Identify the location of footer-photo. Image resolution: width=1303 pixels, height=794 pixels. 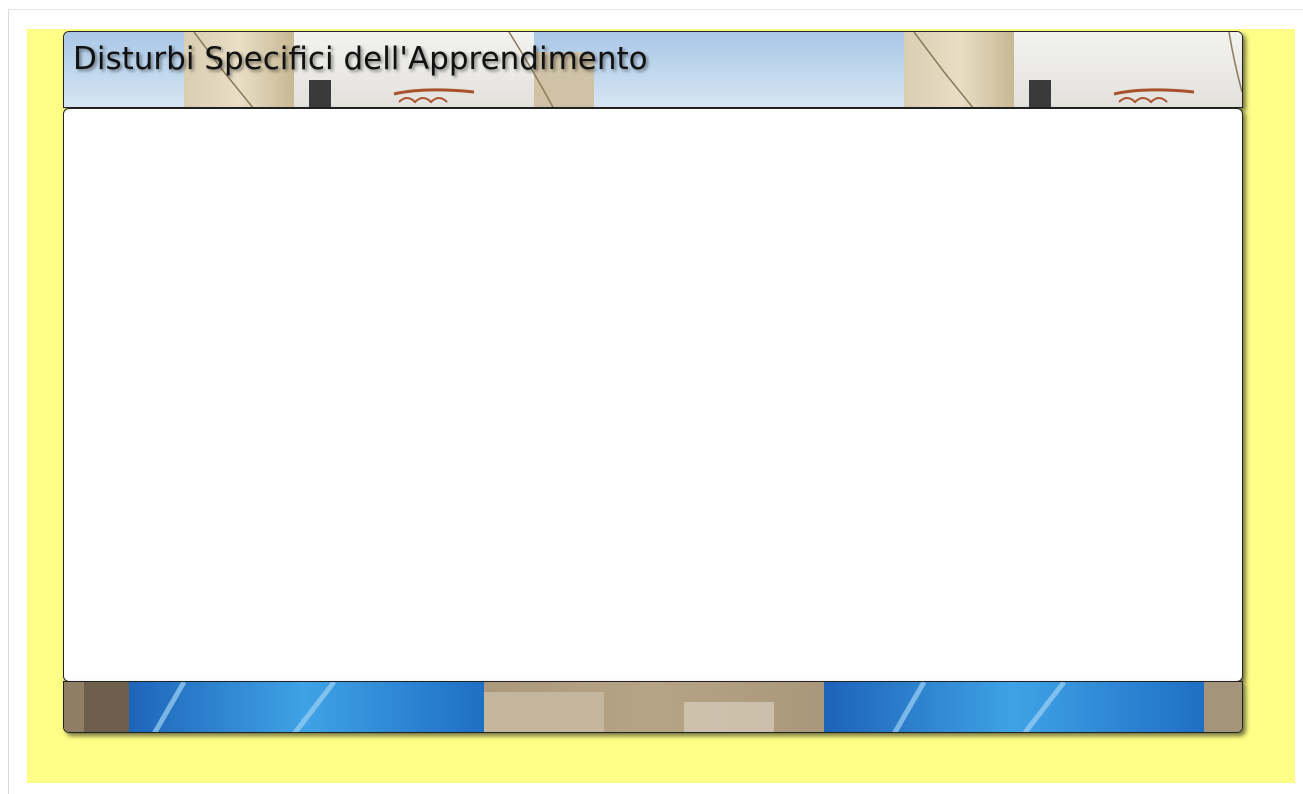
(653, 707).